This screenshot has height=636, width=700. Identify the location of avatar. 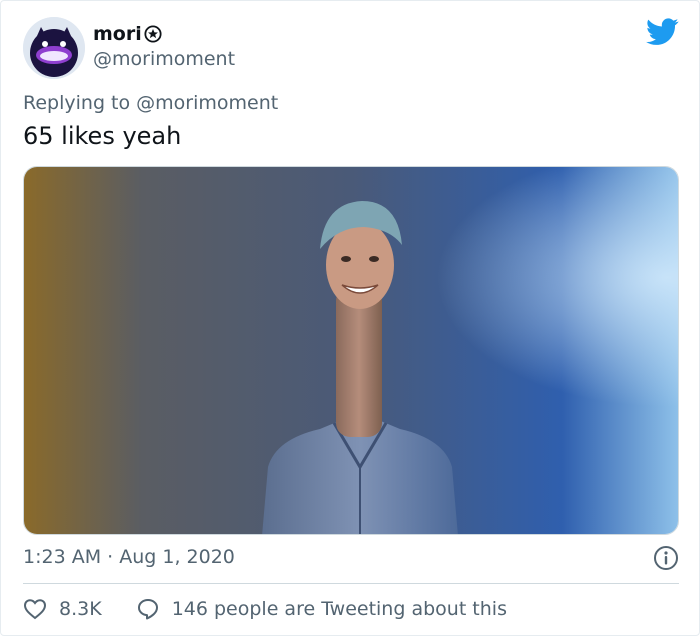
(54, 48).